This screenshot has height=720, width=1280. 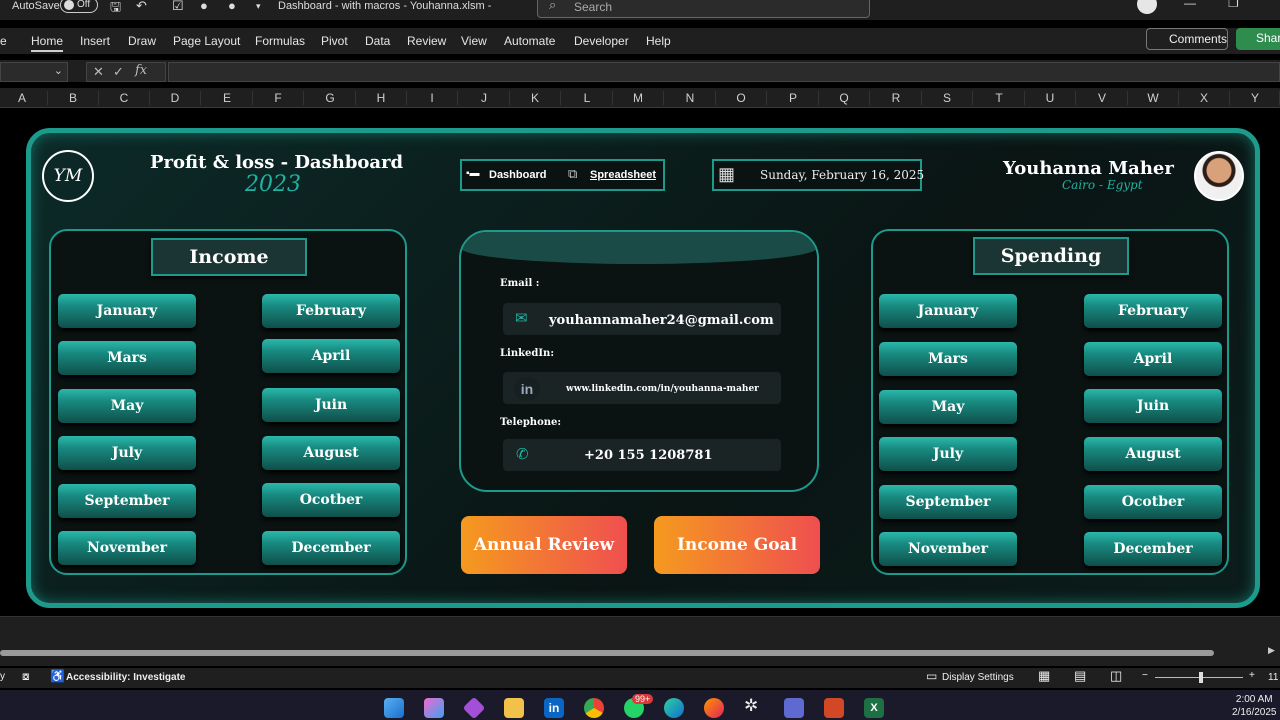 I want to click on minimize-icon: —, so click(x=1190, y=5).